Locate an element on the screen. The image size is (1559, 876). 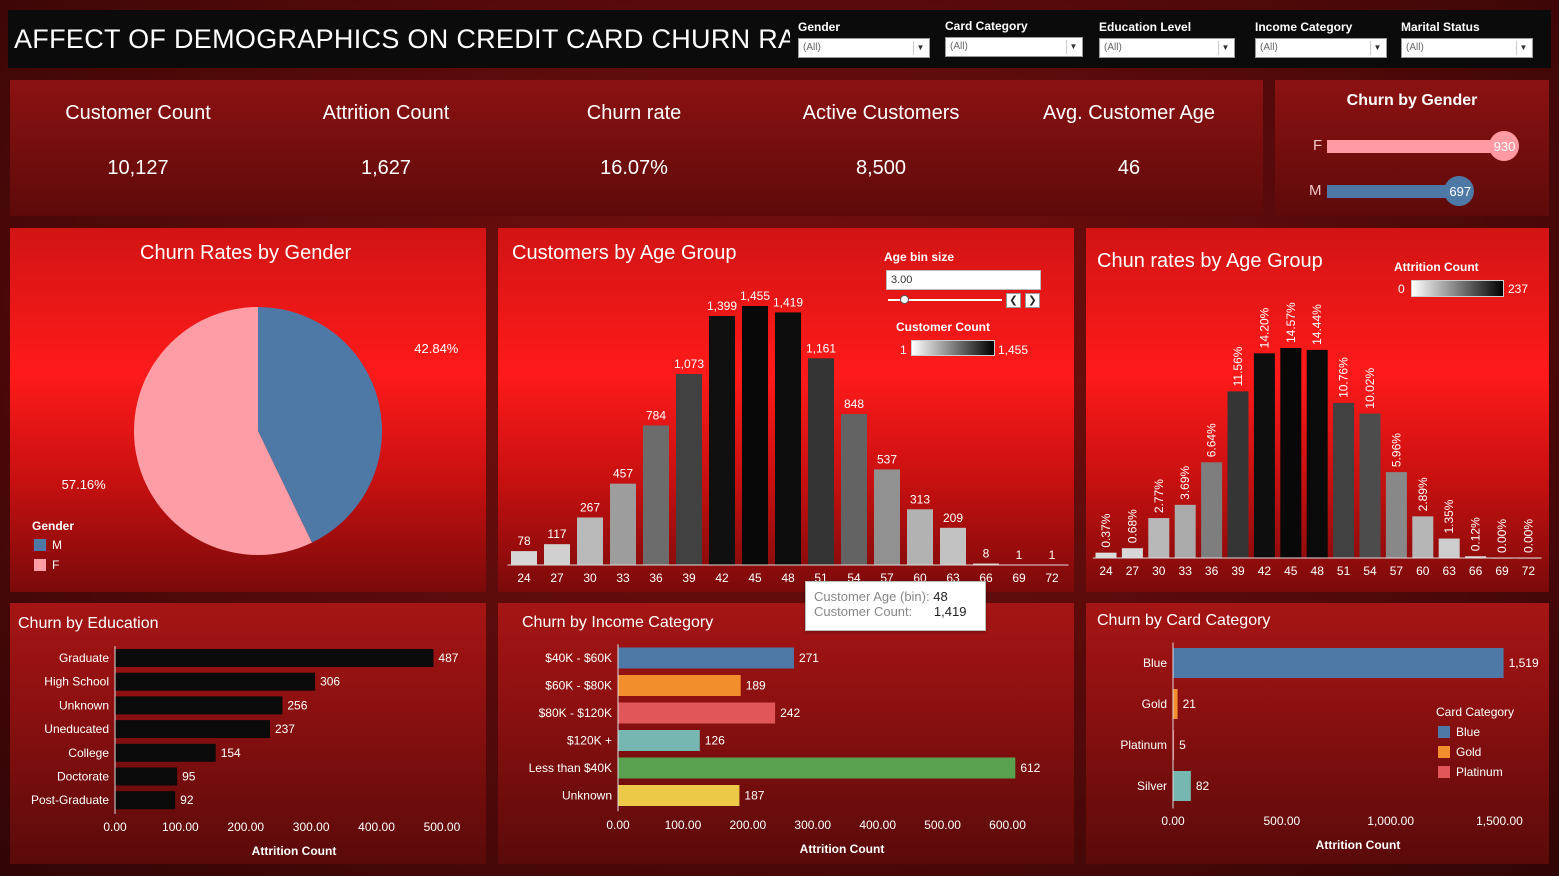
age-bin-input: 3.00 is located at coordinates (963, 280).